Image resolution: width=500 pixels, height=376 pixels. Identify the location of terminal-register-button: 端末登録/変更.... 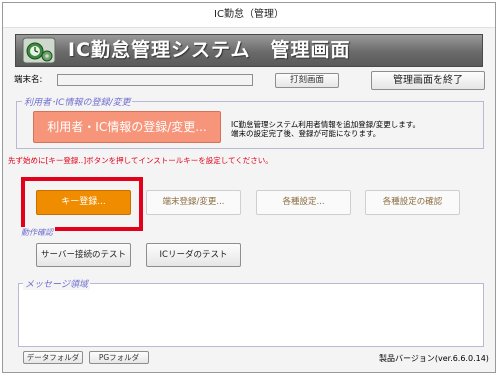
(193, 202).